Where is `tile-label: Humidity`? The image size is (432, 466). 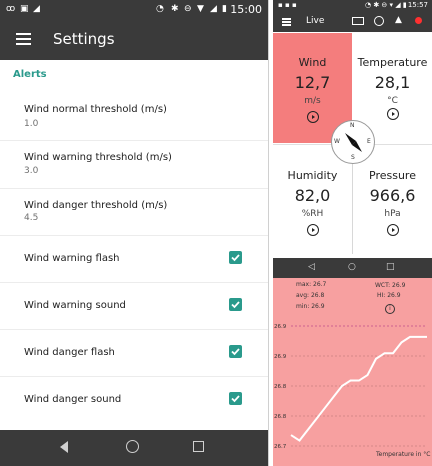
tile-label: Humidity is located at coordinates (312, 175).